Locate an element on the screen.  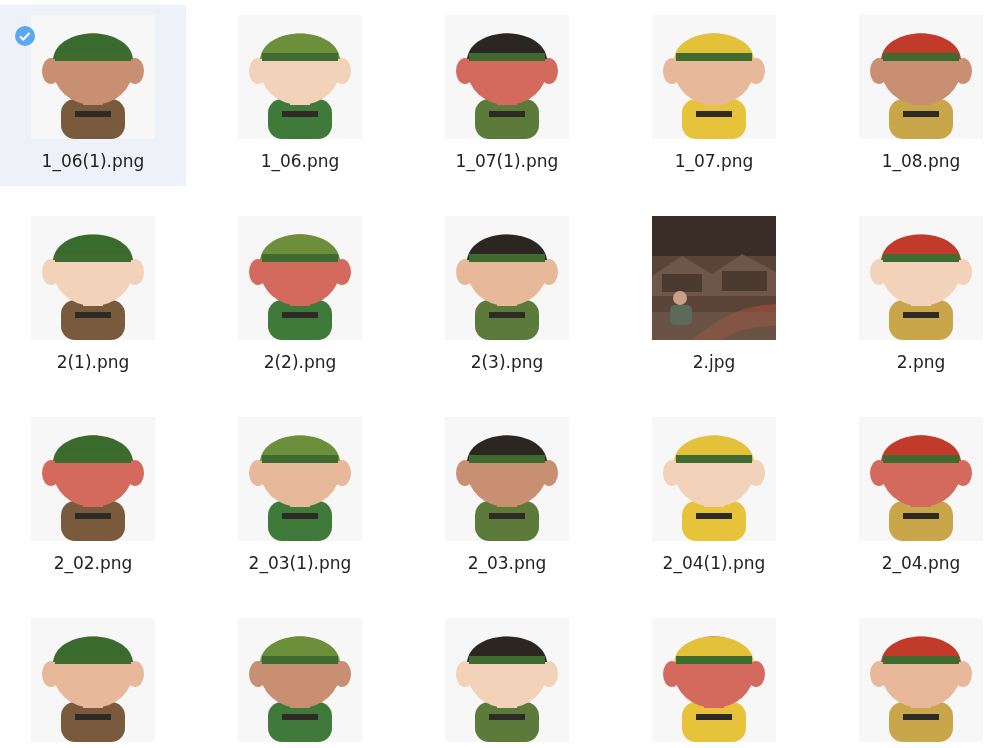
file-name: 2_04.png is located at coordinates (921, 563).